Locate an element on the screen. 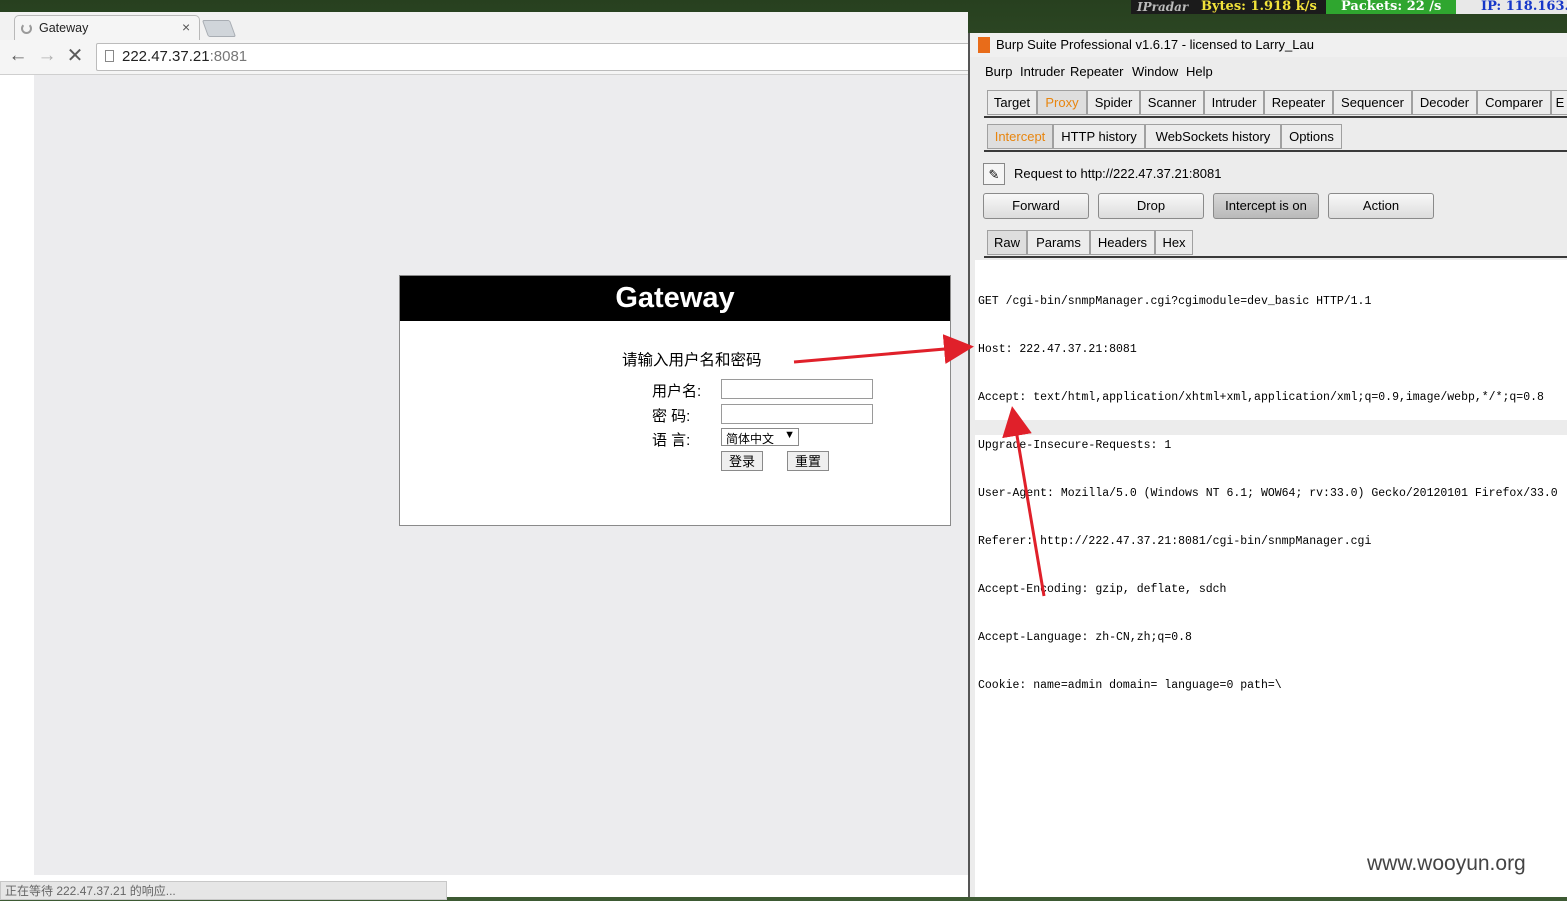 The height and width of the screenshot is (901, 1567). forward-button: → is located at coordinates (47, 56).